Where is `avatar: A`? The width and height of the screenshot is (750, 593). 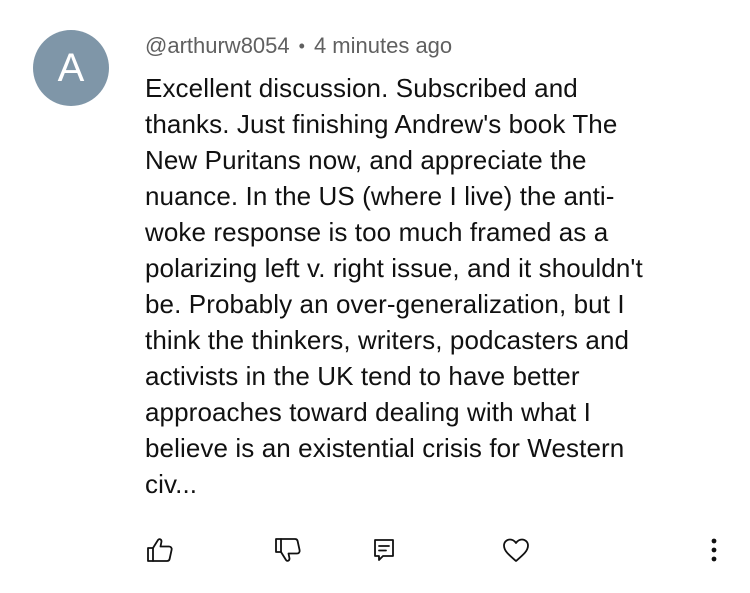
avatar: A is located at coordinates (71, 68).